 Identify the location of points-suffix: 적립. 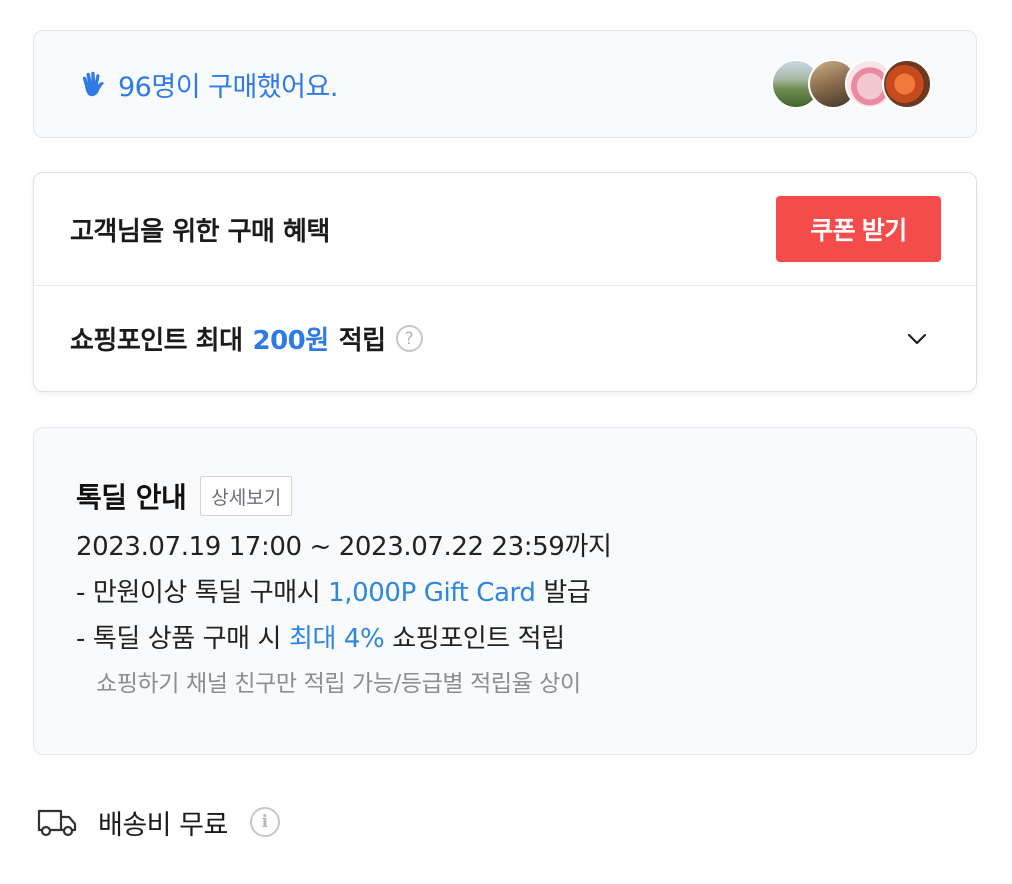
(362, 341).